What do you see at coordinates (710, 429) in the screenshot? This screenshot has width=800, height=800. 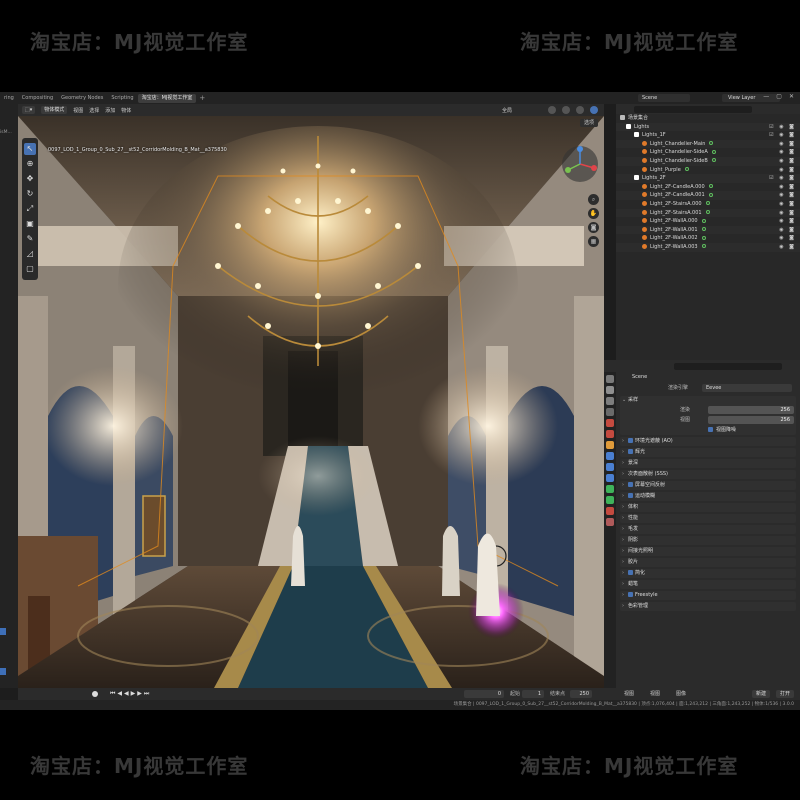 I see `viewport-denoise-checkbox` at bounding box center [710, 429].